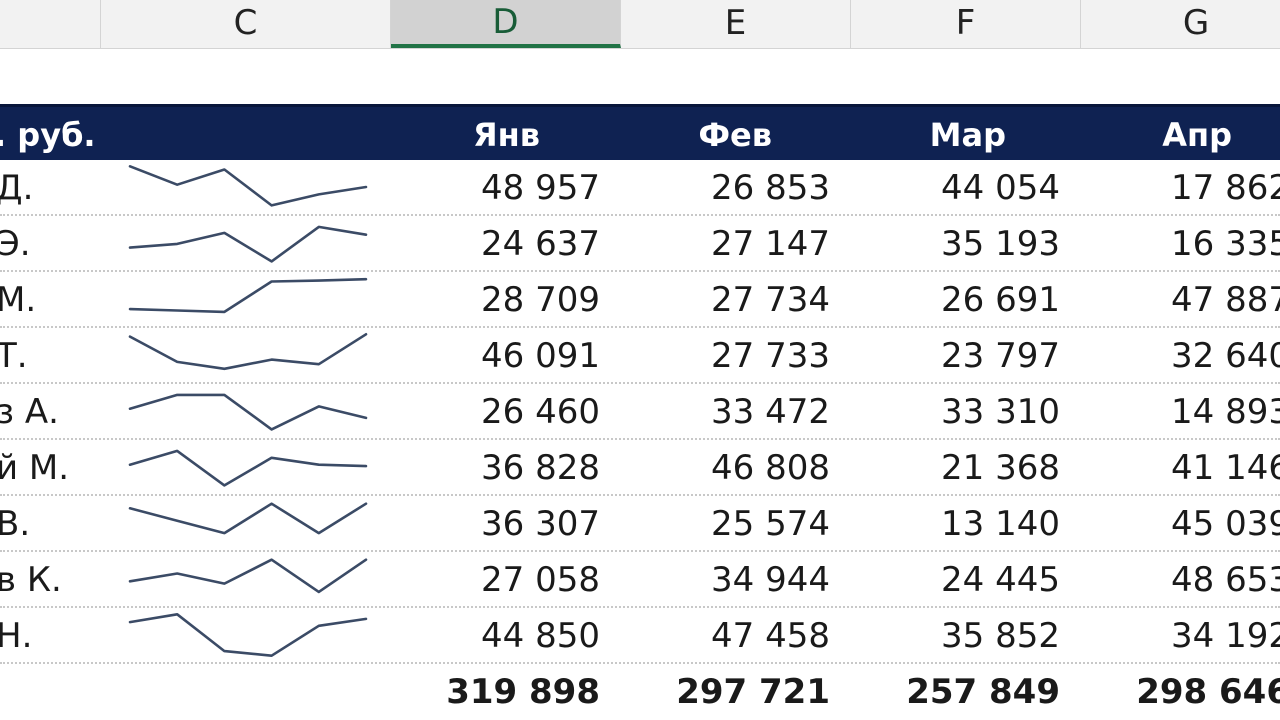  What do you see at coordinates (960, 636) in the screenshot?
I see `value-cell-mar: 35 852` at bounding box center [960, 636].